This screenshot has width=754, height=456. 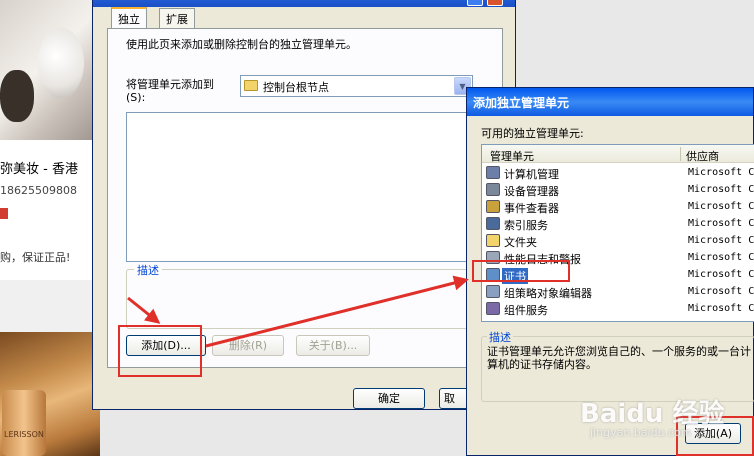 What do you see at coordinates (619, 358) in the screenshot?
I see `snapin-description: 证书管理单元允许您浏览自己的、一个服务的或一台计算机的证书存储内容。` at bounding box center [619, 358].